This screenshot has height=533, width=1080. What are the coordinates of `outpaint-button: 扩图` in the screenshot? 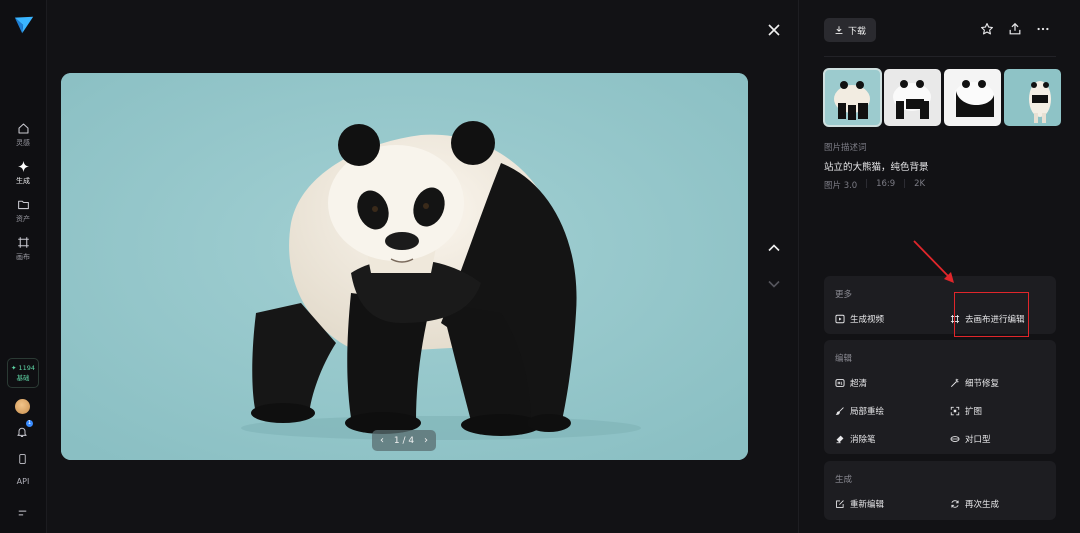 It's located at (966, 411).